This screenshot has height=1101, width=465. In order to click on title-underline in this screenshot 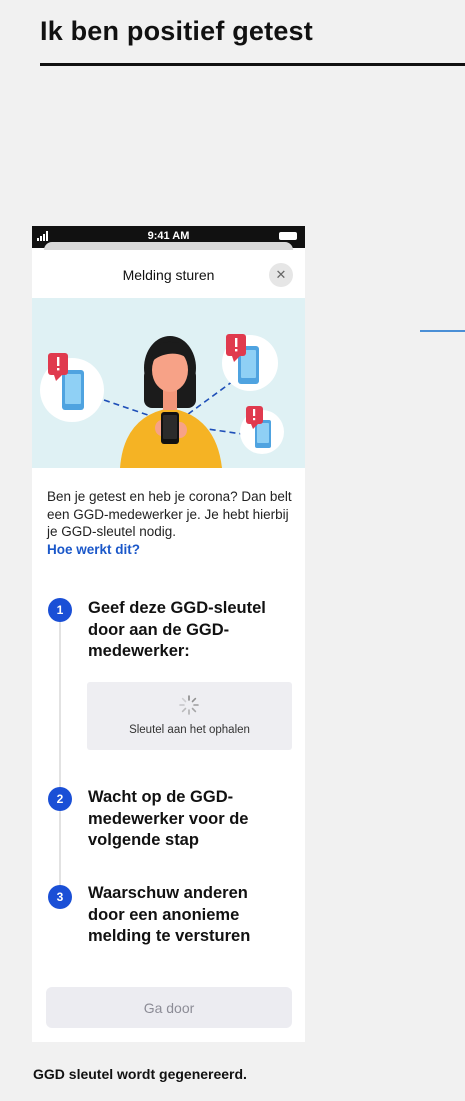, I will do `click(252, 64)`.